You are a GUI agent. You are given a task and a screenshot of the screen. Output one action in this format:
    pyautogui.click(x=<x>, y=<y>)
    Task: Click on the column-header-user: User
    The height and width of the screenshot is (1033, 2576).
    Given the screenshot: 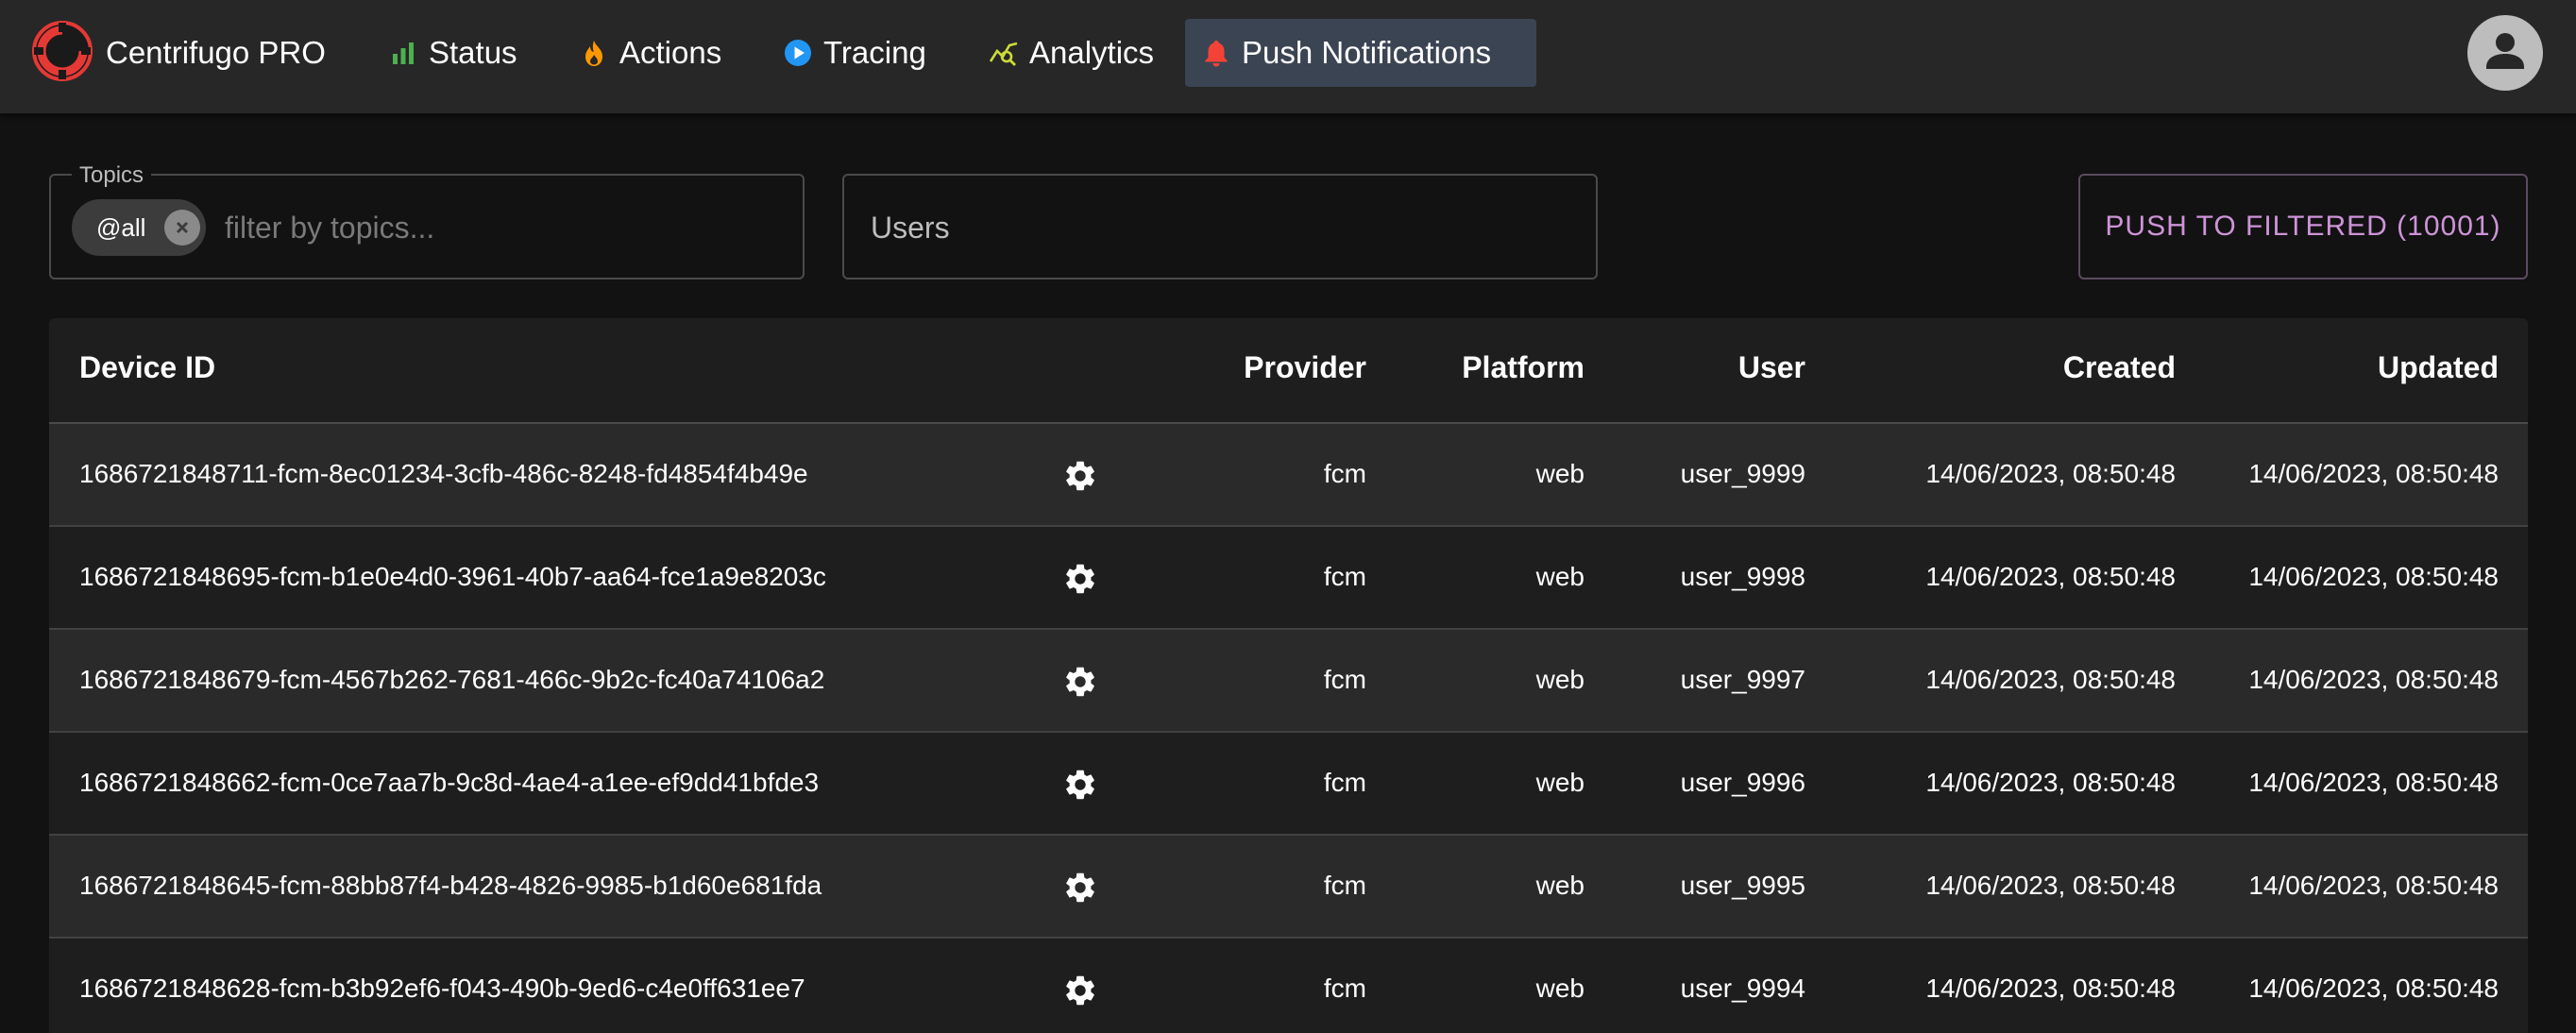 What is the action you would take?
    pyautogui.click(x=1771, y=367)
    